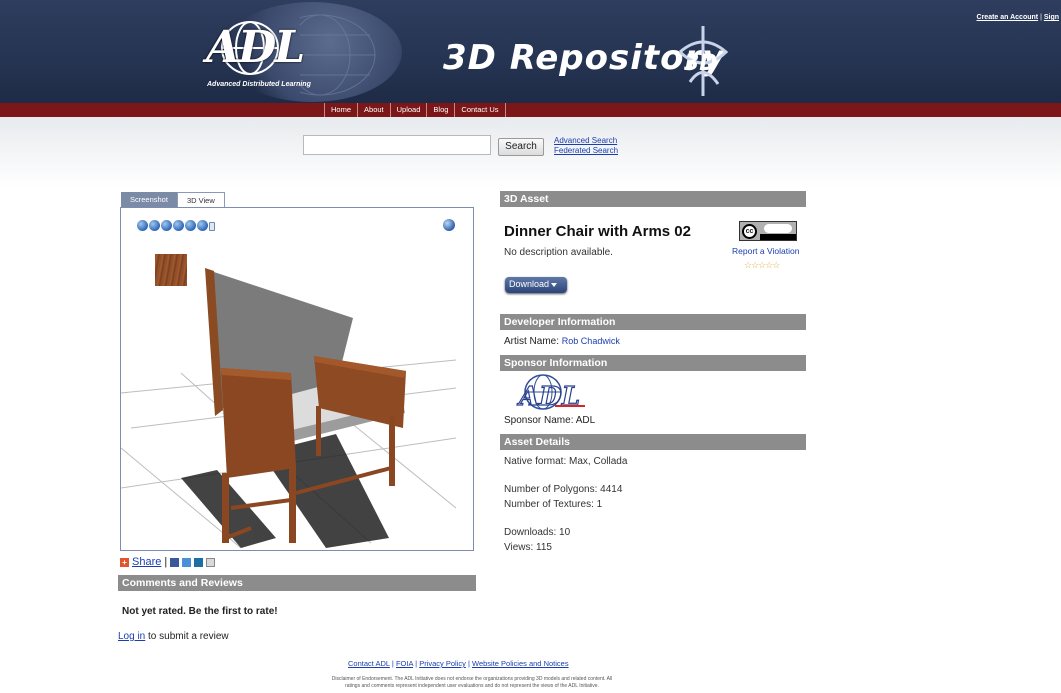 Image resolution: width=1061 pixels, height=693 pixels. Describe the element at coordinates (190, 225) in the screenshot. I see `rotate-icon` at that location.